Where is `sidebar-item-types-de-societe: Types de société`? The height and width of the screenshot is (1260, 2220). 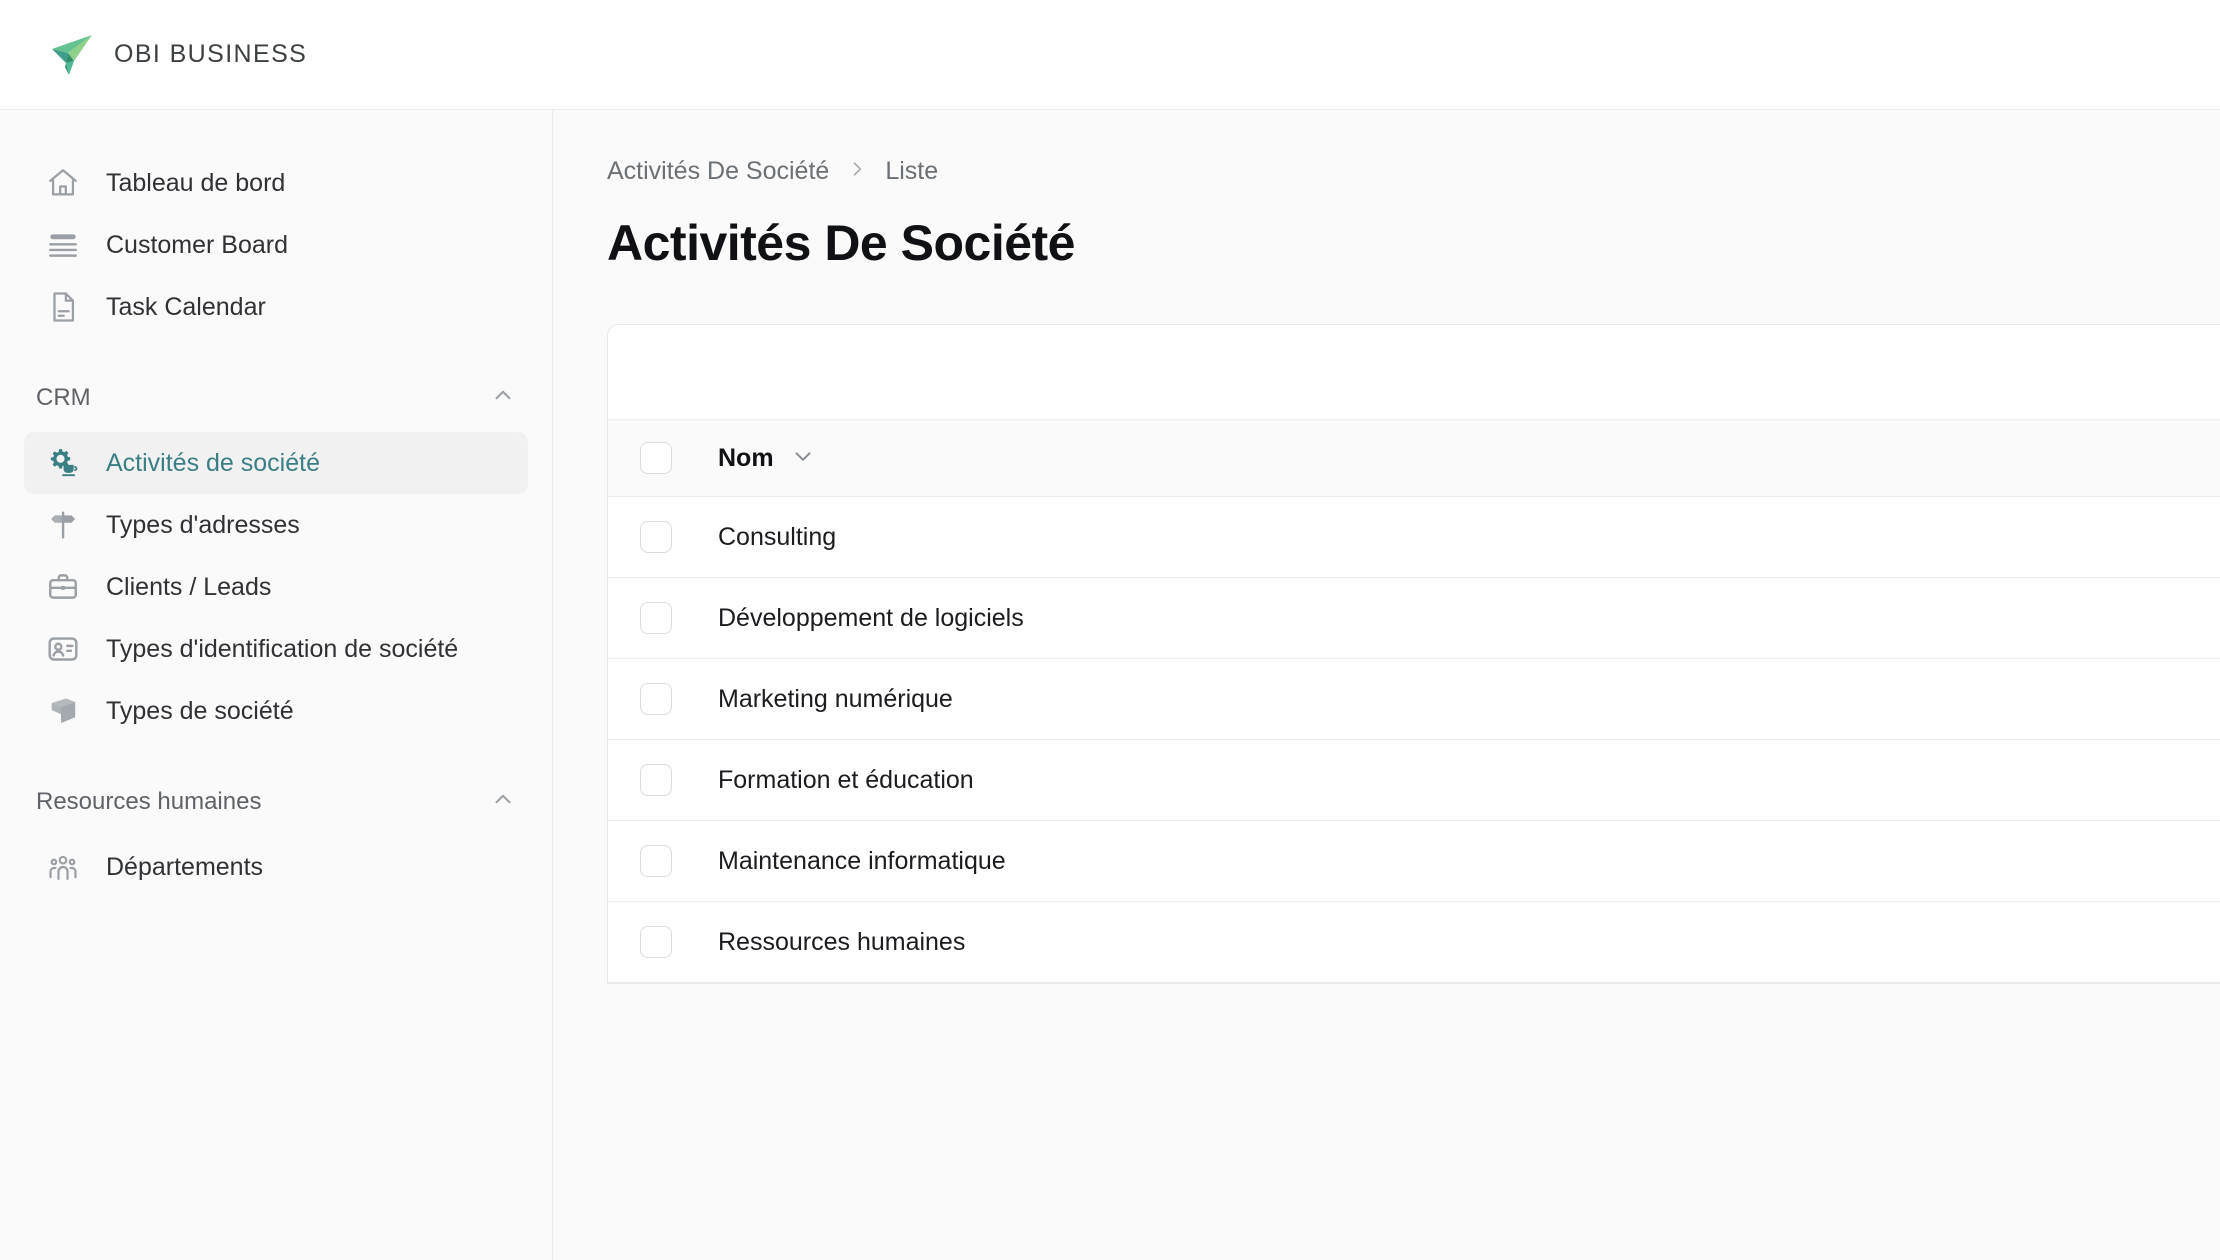 sidebar-item-types-de-societe: Types de société is located at coordinates (276, 711).